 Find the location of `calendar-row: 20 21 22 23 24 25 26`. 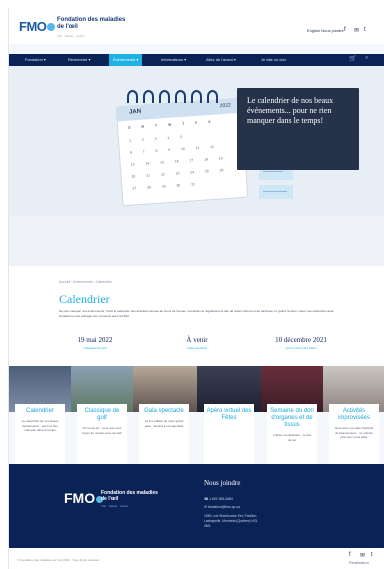

calendar-row: 20 21 22 23 24 25 26 is located at coordinates (177, 173).